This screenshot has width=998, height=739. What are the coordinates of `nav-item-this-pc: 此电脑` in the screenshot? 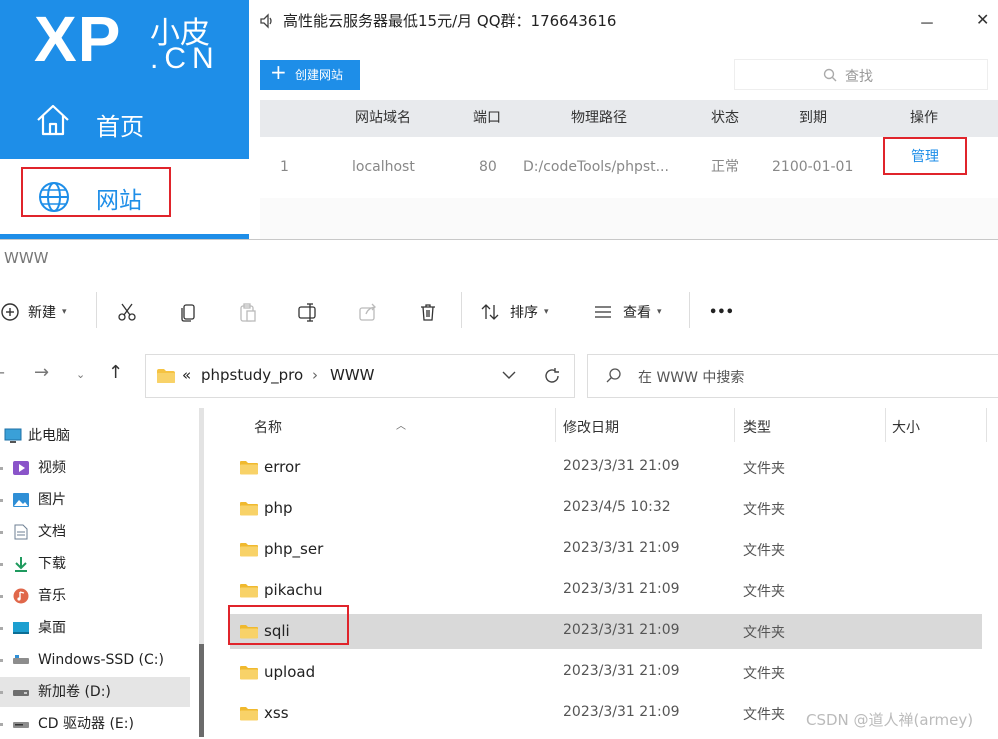 It's located at (95, 436).